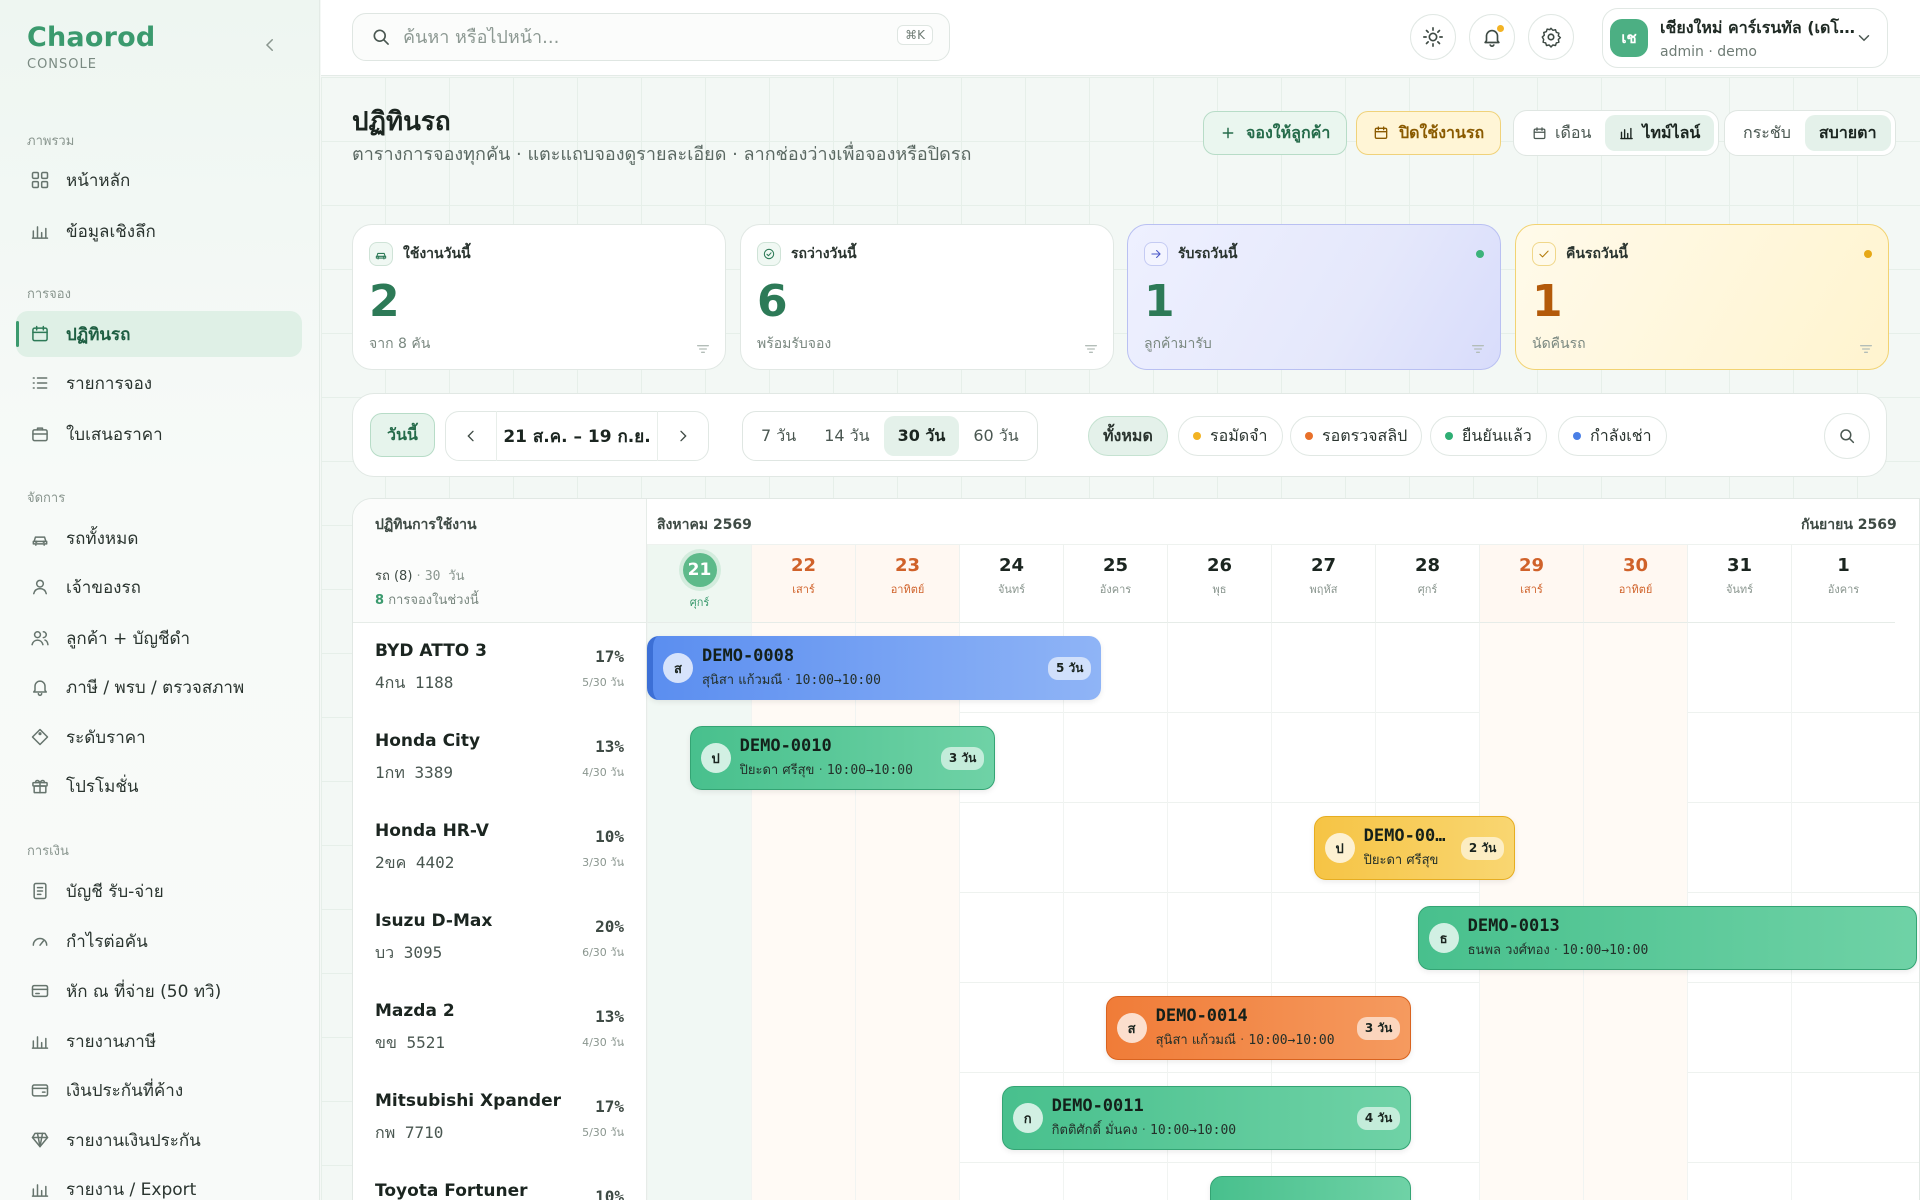 This screenshot has height=1200, width=1920. Describe the element at coordinates (1551, 37) in the screenshot. I see `settings-button` at that location.